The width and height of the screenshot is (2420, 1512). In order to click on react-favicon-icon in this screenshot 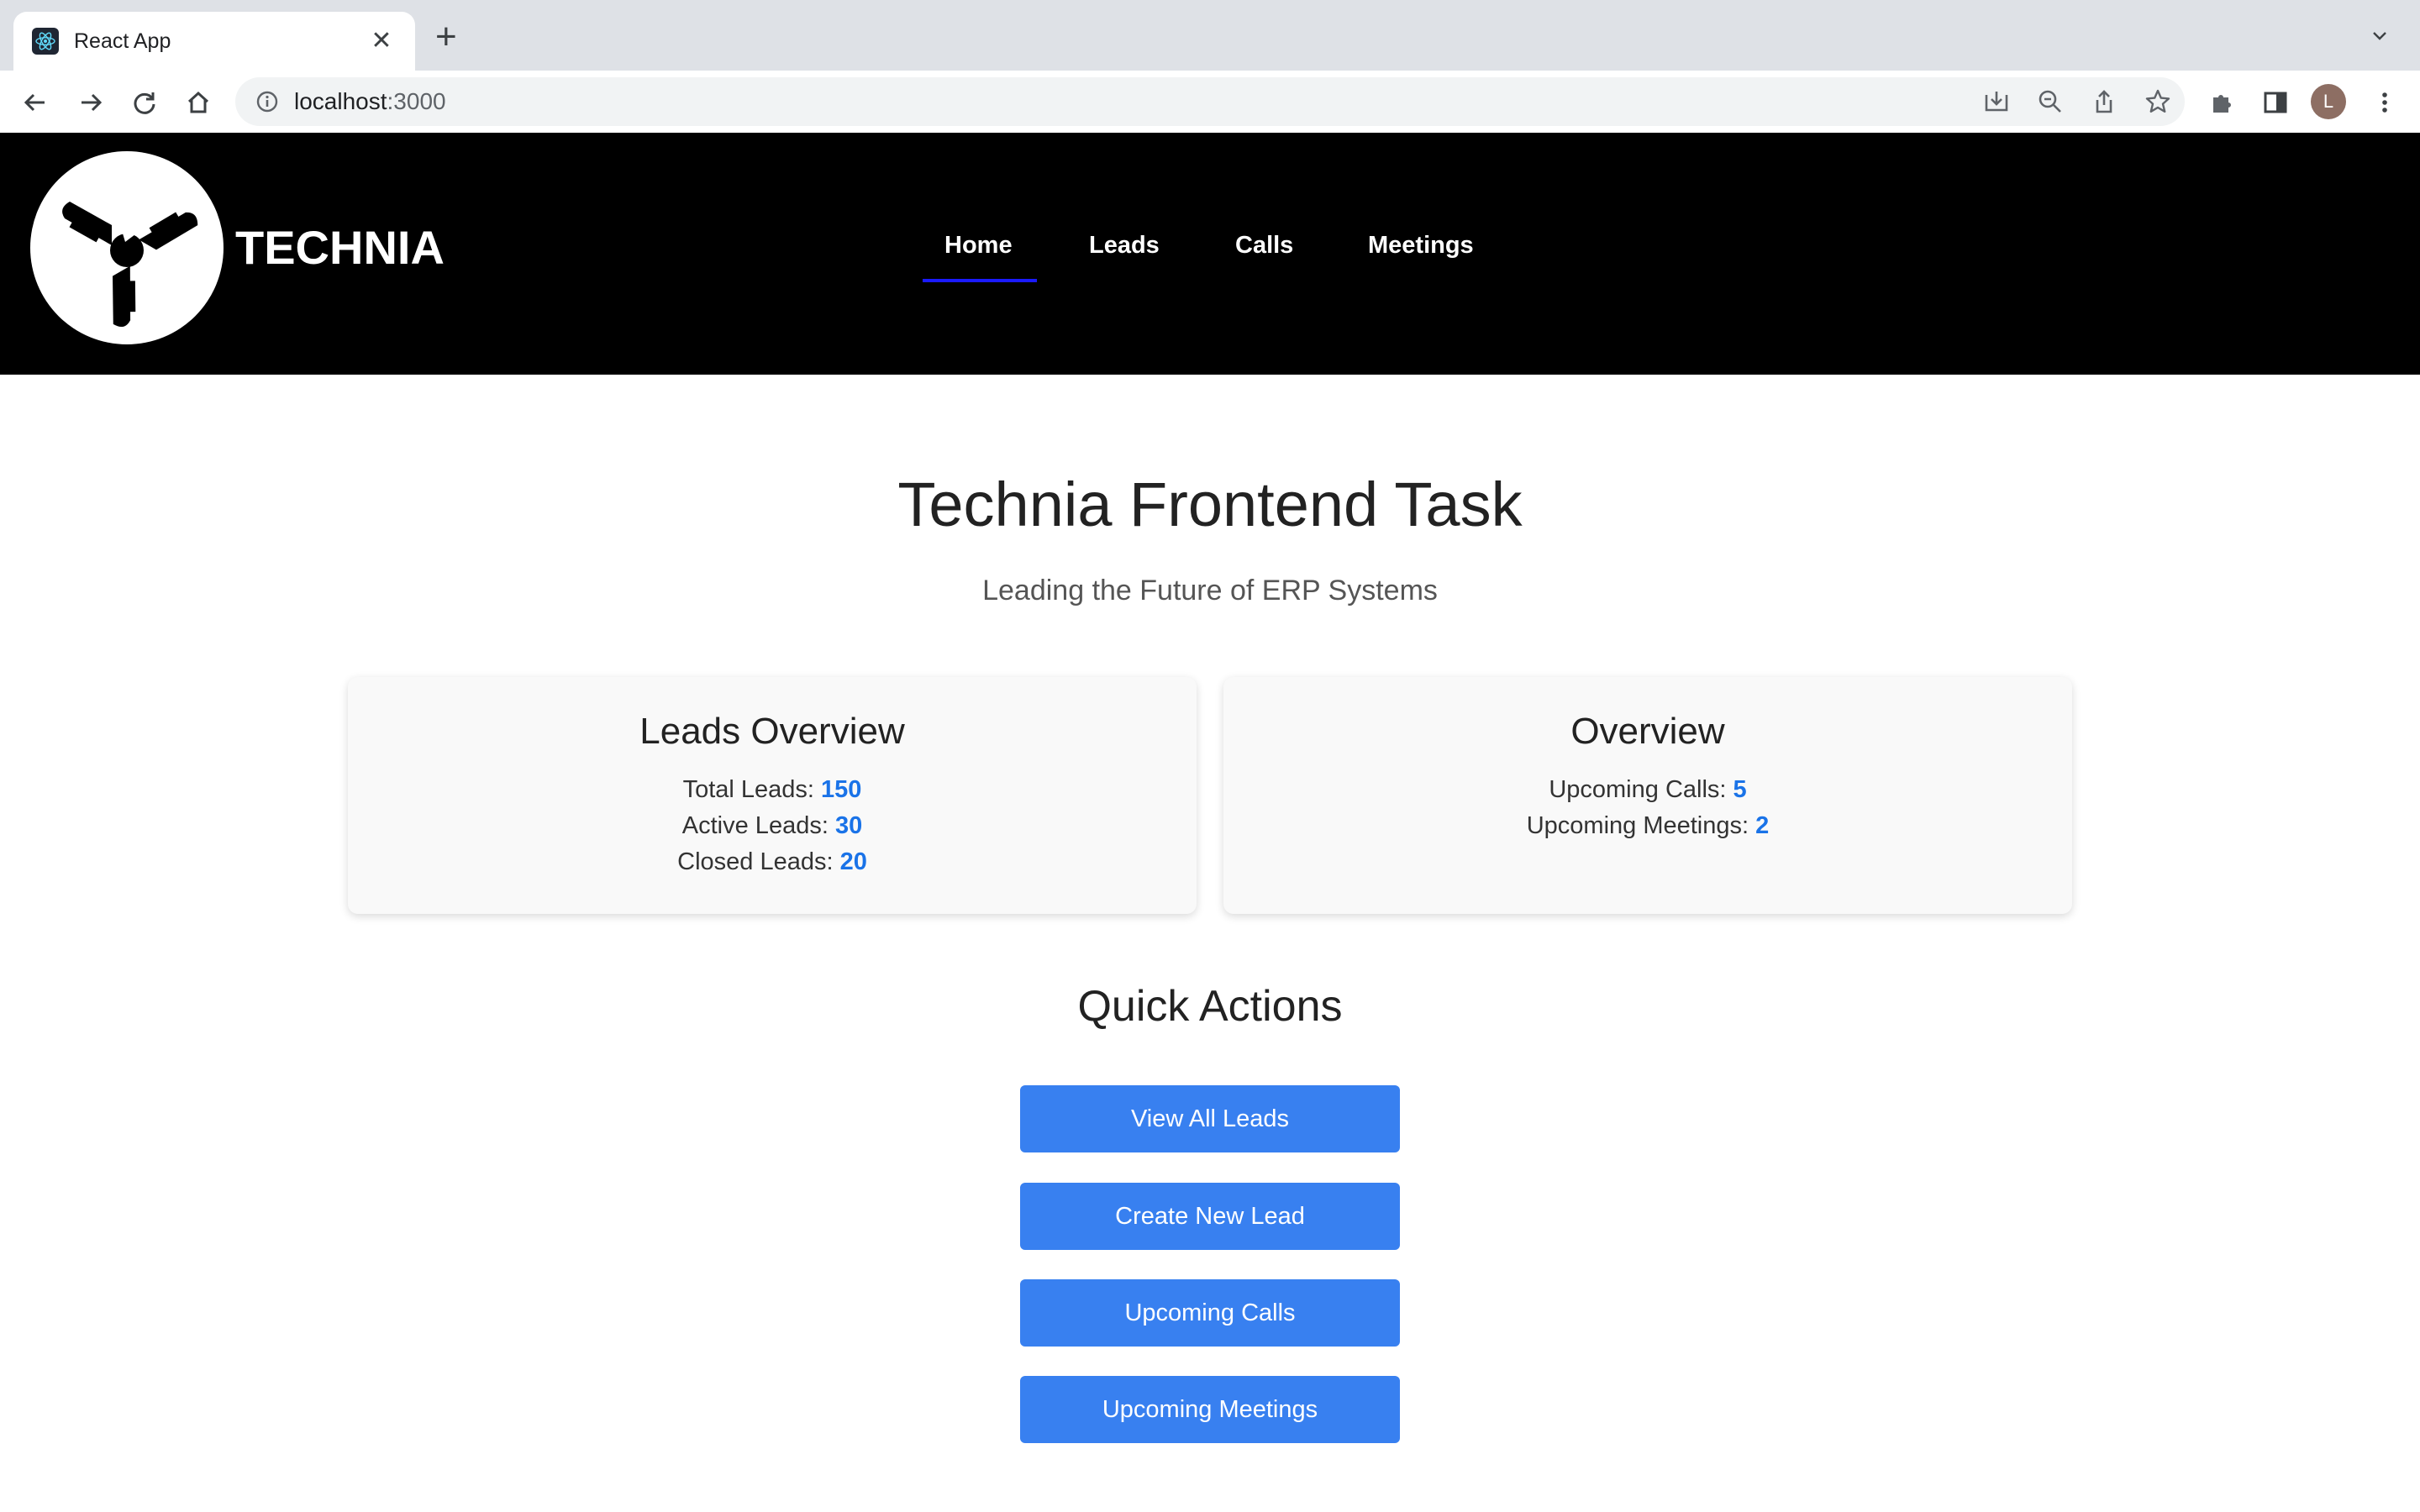, I will do `click(45, 41)`.